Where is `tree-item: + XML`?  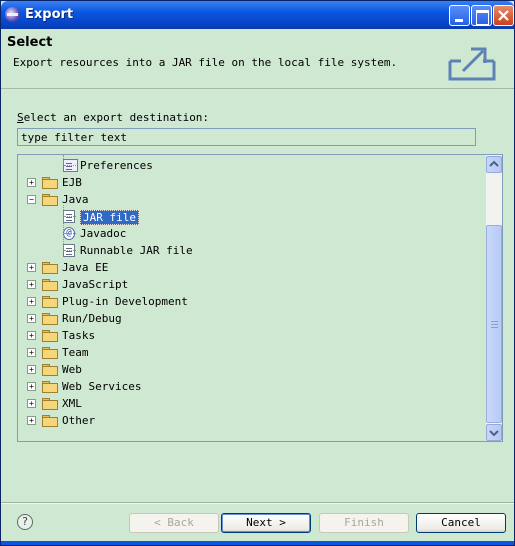
tree-item: + XML is located at coordinates (248, 403).